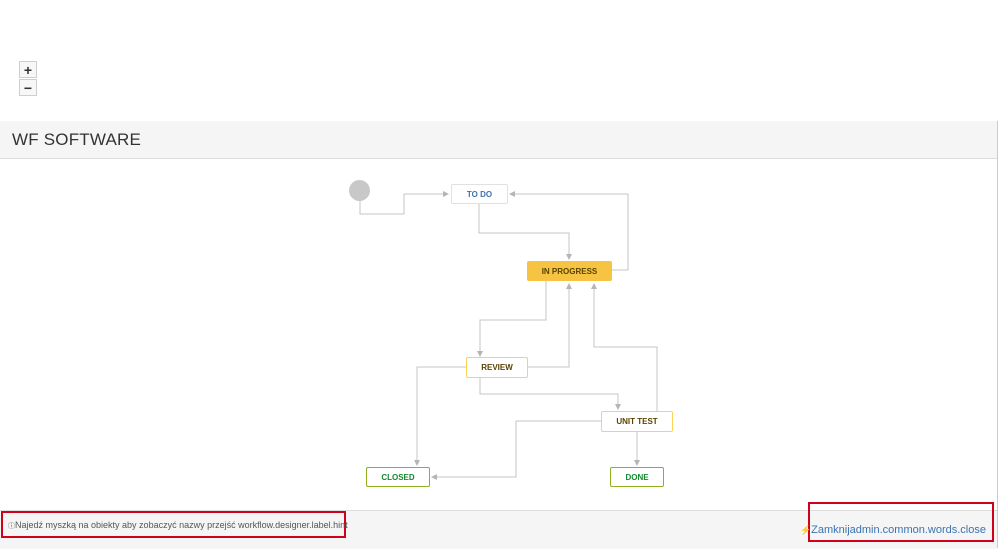 The height and width of the screenshot is (549, 999). I want to click on status-todo: TO DO, so click(479, 194).